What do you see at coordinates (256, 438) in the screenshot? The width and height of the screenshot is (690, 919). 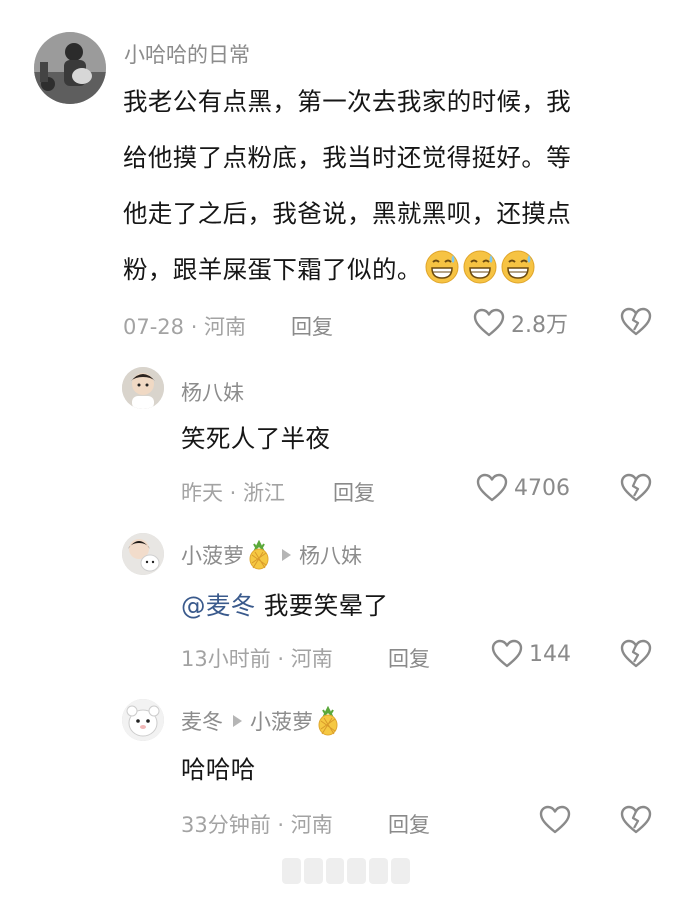 I see `comment-text: 笑死人了半夜` at bounding box center [256, 438].